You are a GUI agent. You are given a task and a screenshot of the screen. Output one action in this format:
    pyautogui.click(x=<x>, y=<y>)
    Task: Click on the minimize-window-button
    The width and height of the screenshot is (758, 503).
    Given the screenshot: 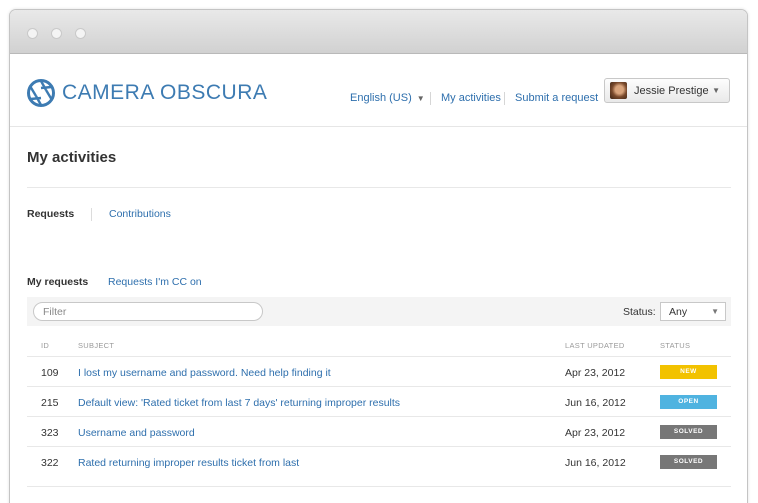 What is the action you would take?
    pyautogui.click(x=56, y=33)
    